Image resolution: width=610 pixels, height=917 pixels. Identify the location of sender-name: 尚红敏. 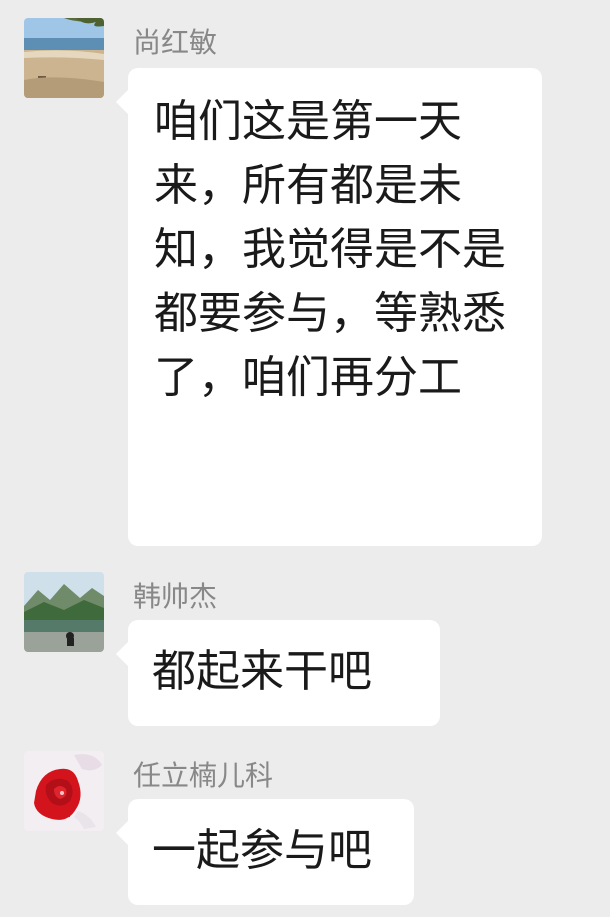
(175, 42).